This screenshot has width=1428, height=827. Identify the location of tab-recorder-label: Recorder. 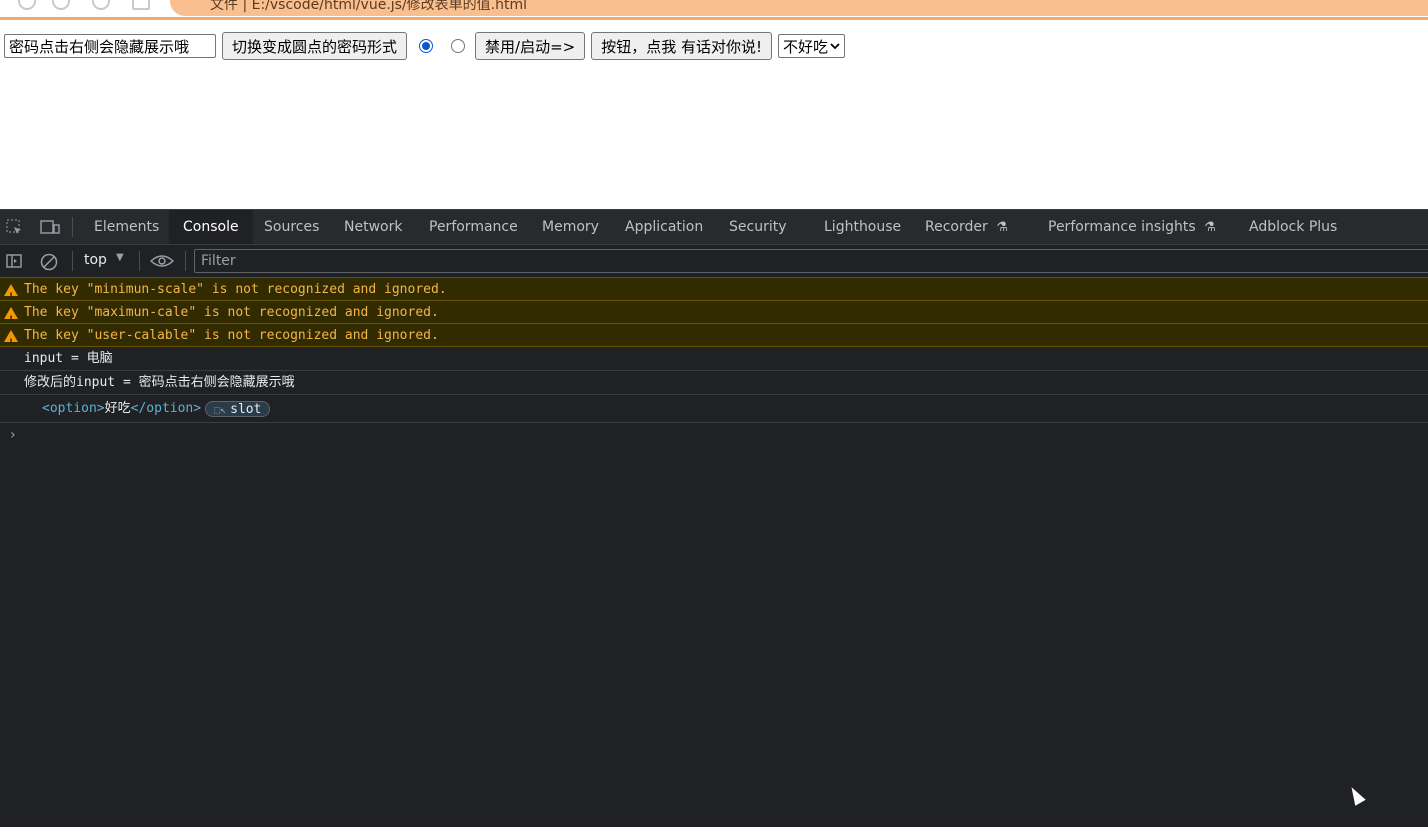
(956, 227).